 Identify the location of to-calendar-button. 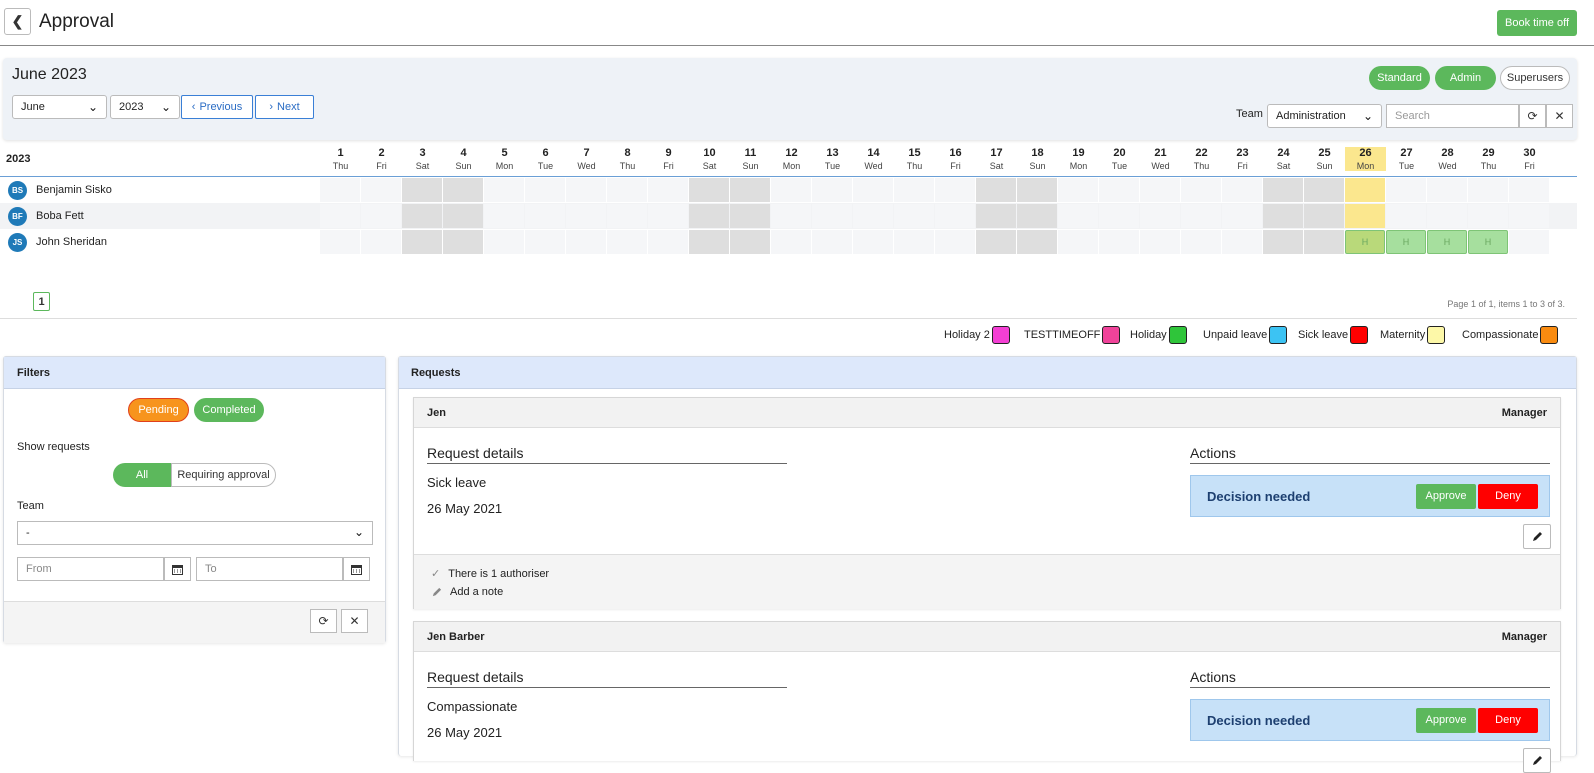
(356, 569).